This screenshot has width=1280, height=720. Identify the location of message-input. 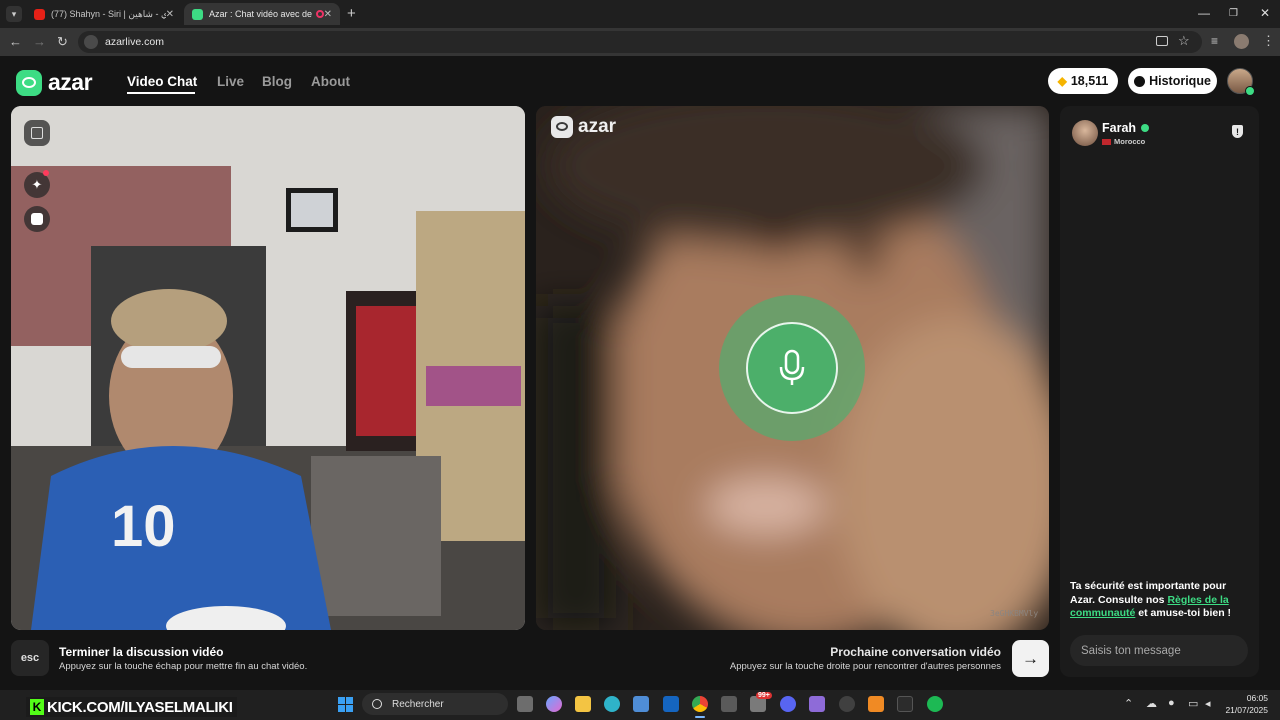
(1159, 650).